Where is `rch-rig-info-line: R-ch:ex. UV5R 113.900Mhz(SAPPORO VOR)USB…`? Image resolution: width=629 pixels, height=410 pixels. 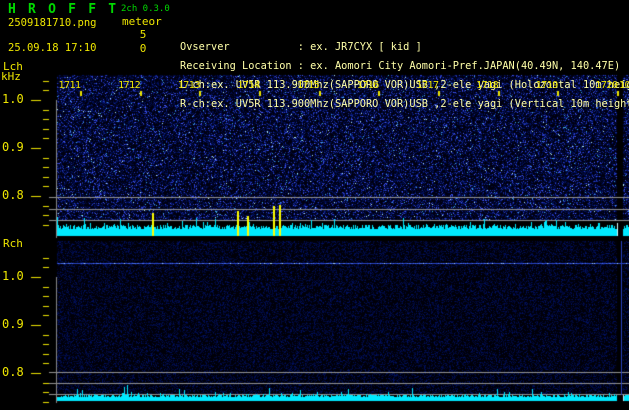 rch-rig-info-line: R-ch:ex. UV5R 113.900Mhz(SAPPORO VOR)USB… is located at coordinates (404, 104).